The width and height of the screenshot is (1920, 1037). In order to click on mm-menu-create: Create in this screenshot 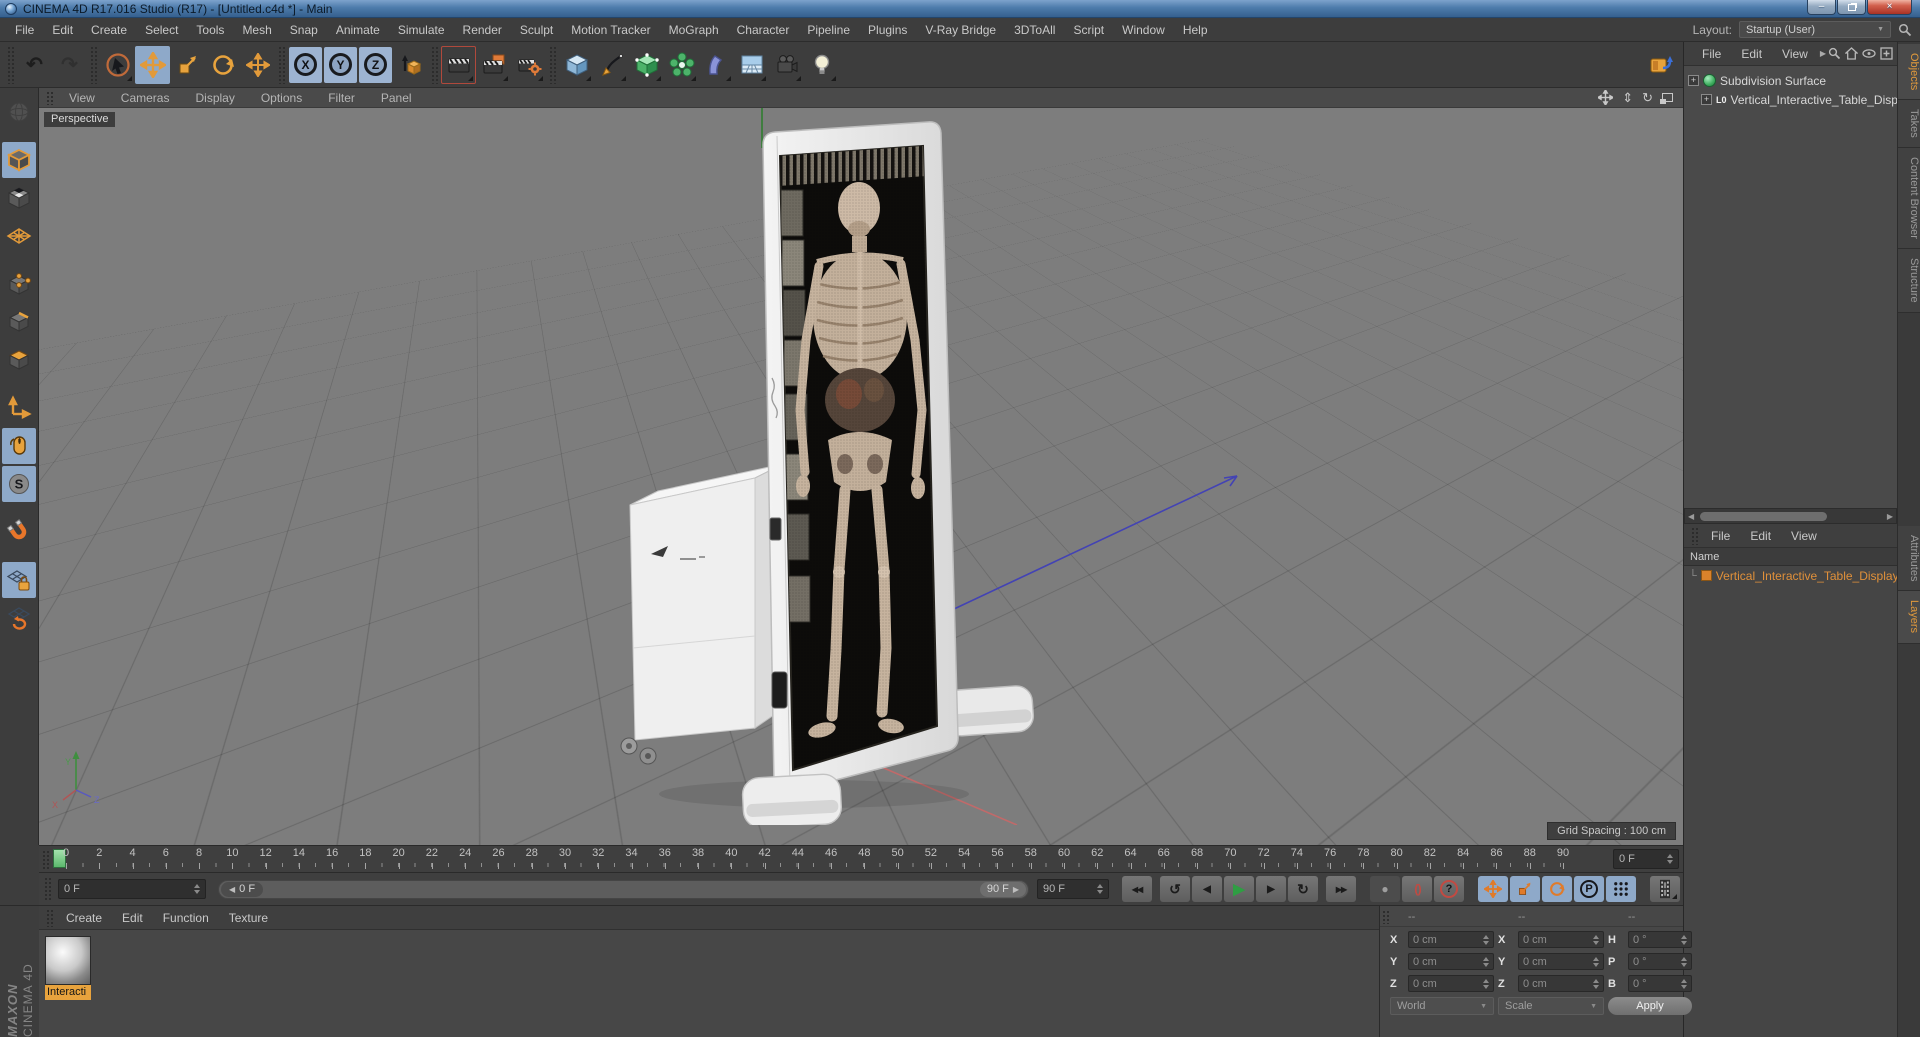, I will do `click(84, 918)`.